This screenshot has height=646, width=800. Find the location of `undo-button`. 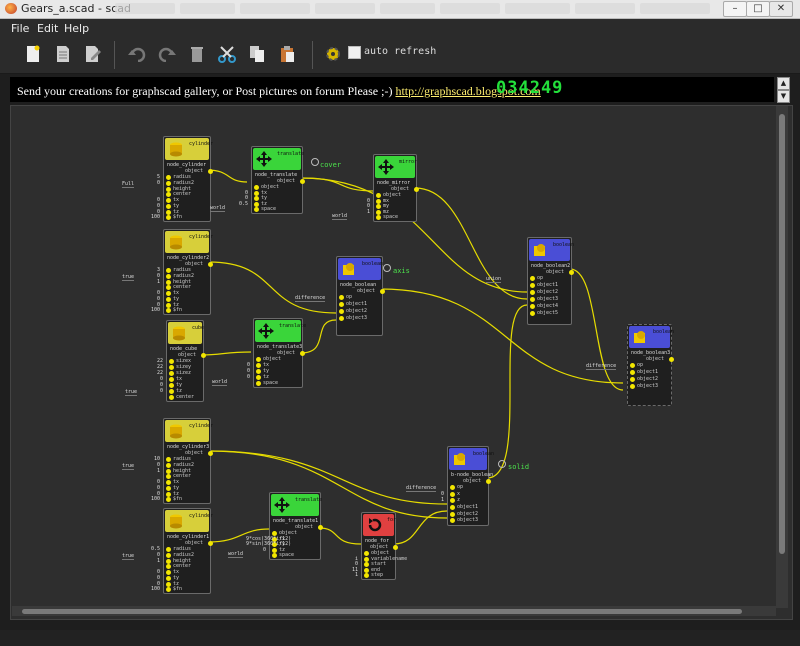

undo-button is located at coordinates (137, 54).